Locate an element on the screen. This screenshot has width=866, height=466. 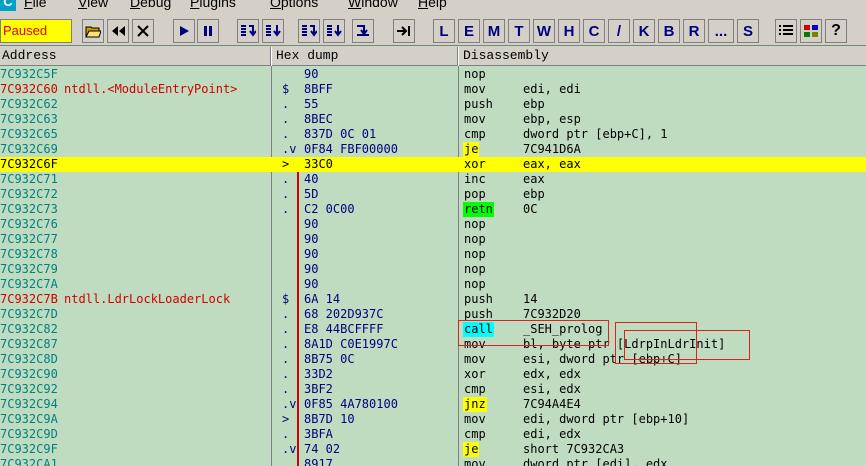
listing-row: 7C932C76 90 nop is located at coordinates (433, 224).